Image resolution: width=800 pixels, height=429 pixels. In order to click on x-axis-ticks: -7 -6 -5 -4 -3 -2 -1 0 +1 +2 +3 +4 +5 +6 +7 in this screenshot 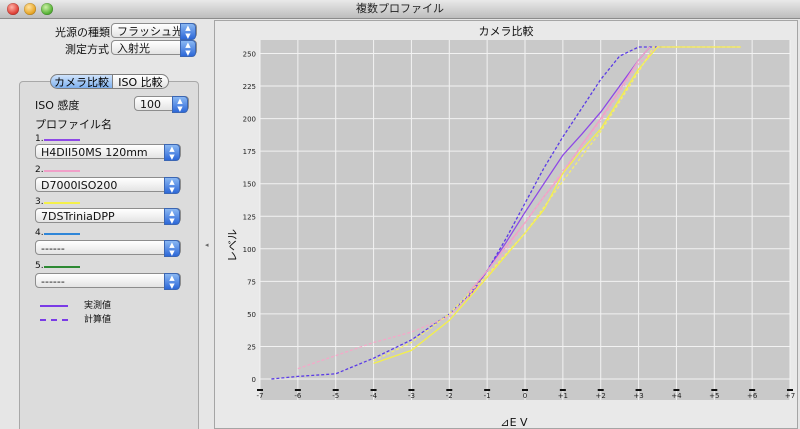, I will do `click(526, 394)`.